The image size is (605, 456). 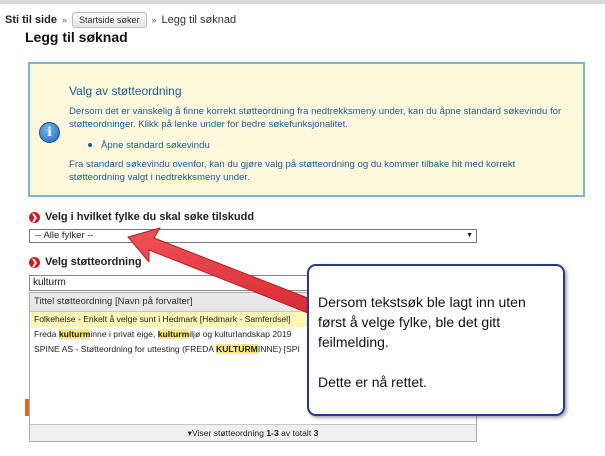 I want to click on footer-text: Viser støtteordning, so click(x=229, y=433).